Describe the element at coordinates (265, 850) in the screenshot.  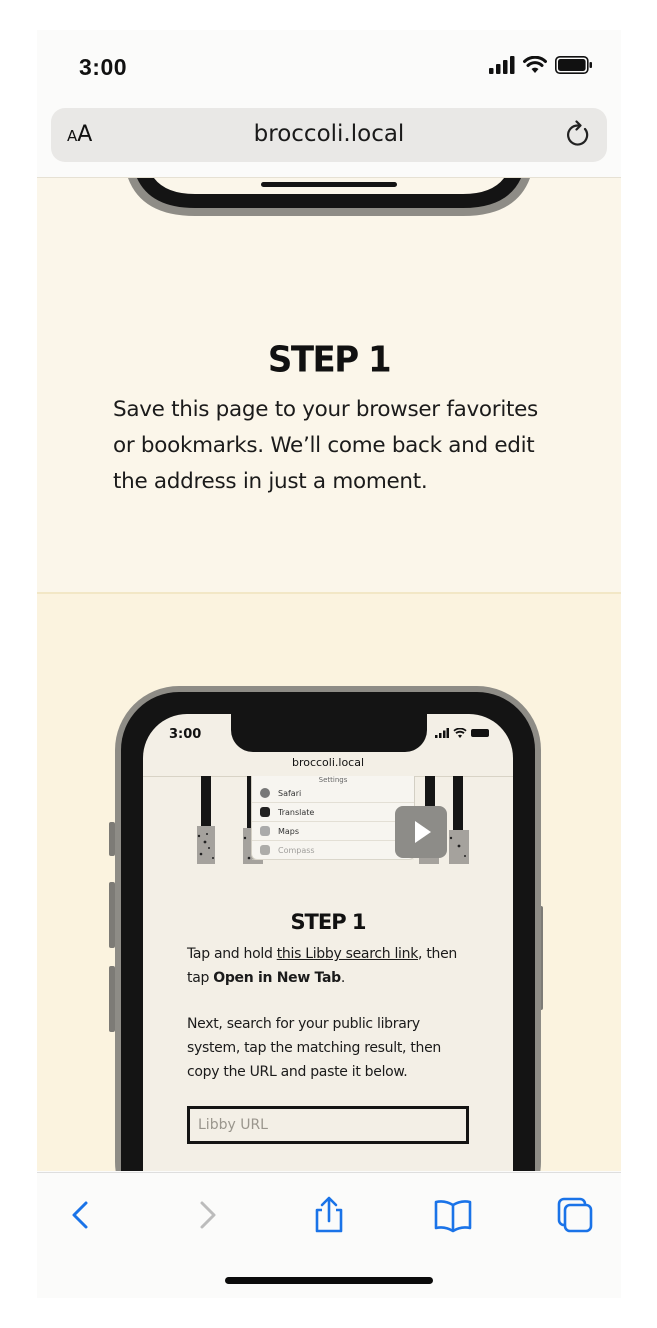
I see `compass-icon` at that location.